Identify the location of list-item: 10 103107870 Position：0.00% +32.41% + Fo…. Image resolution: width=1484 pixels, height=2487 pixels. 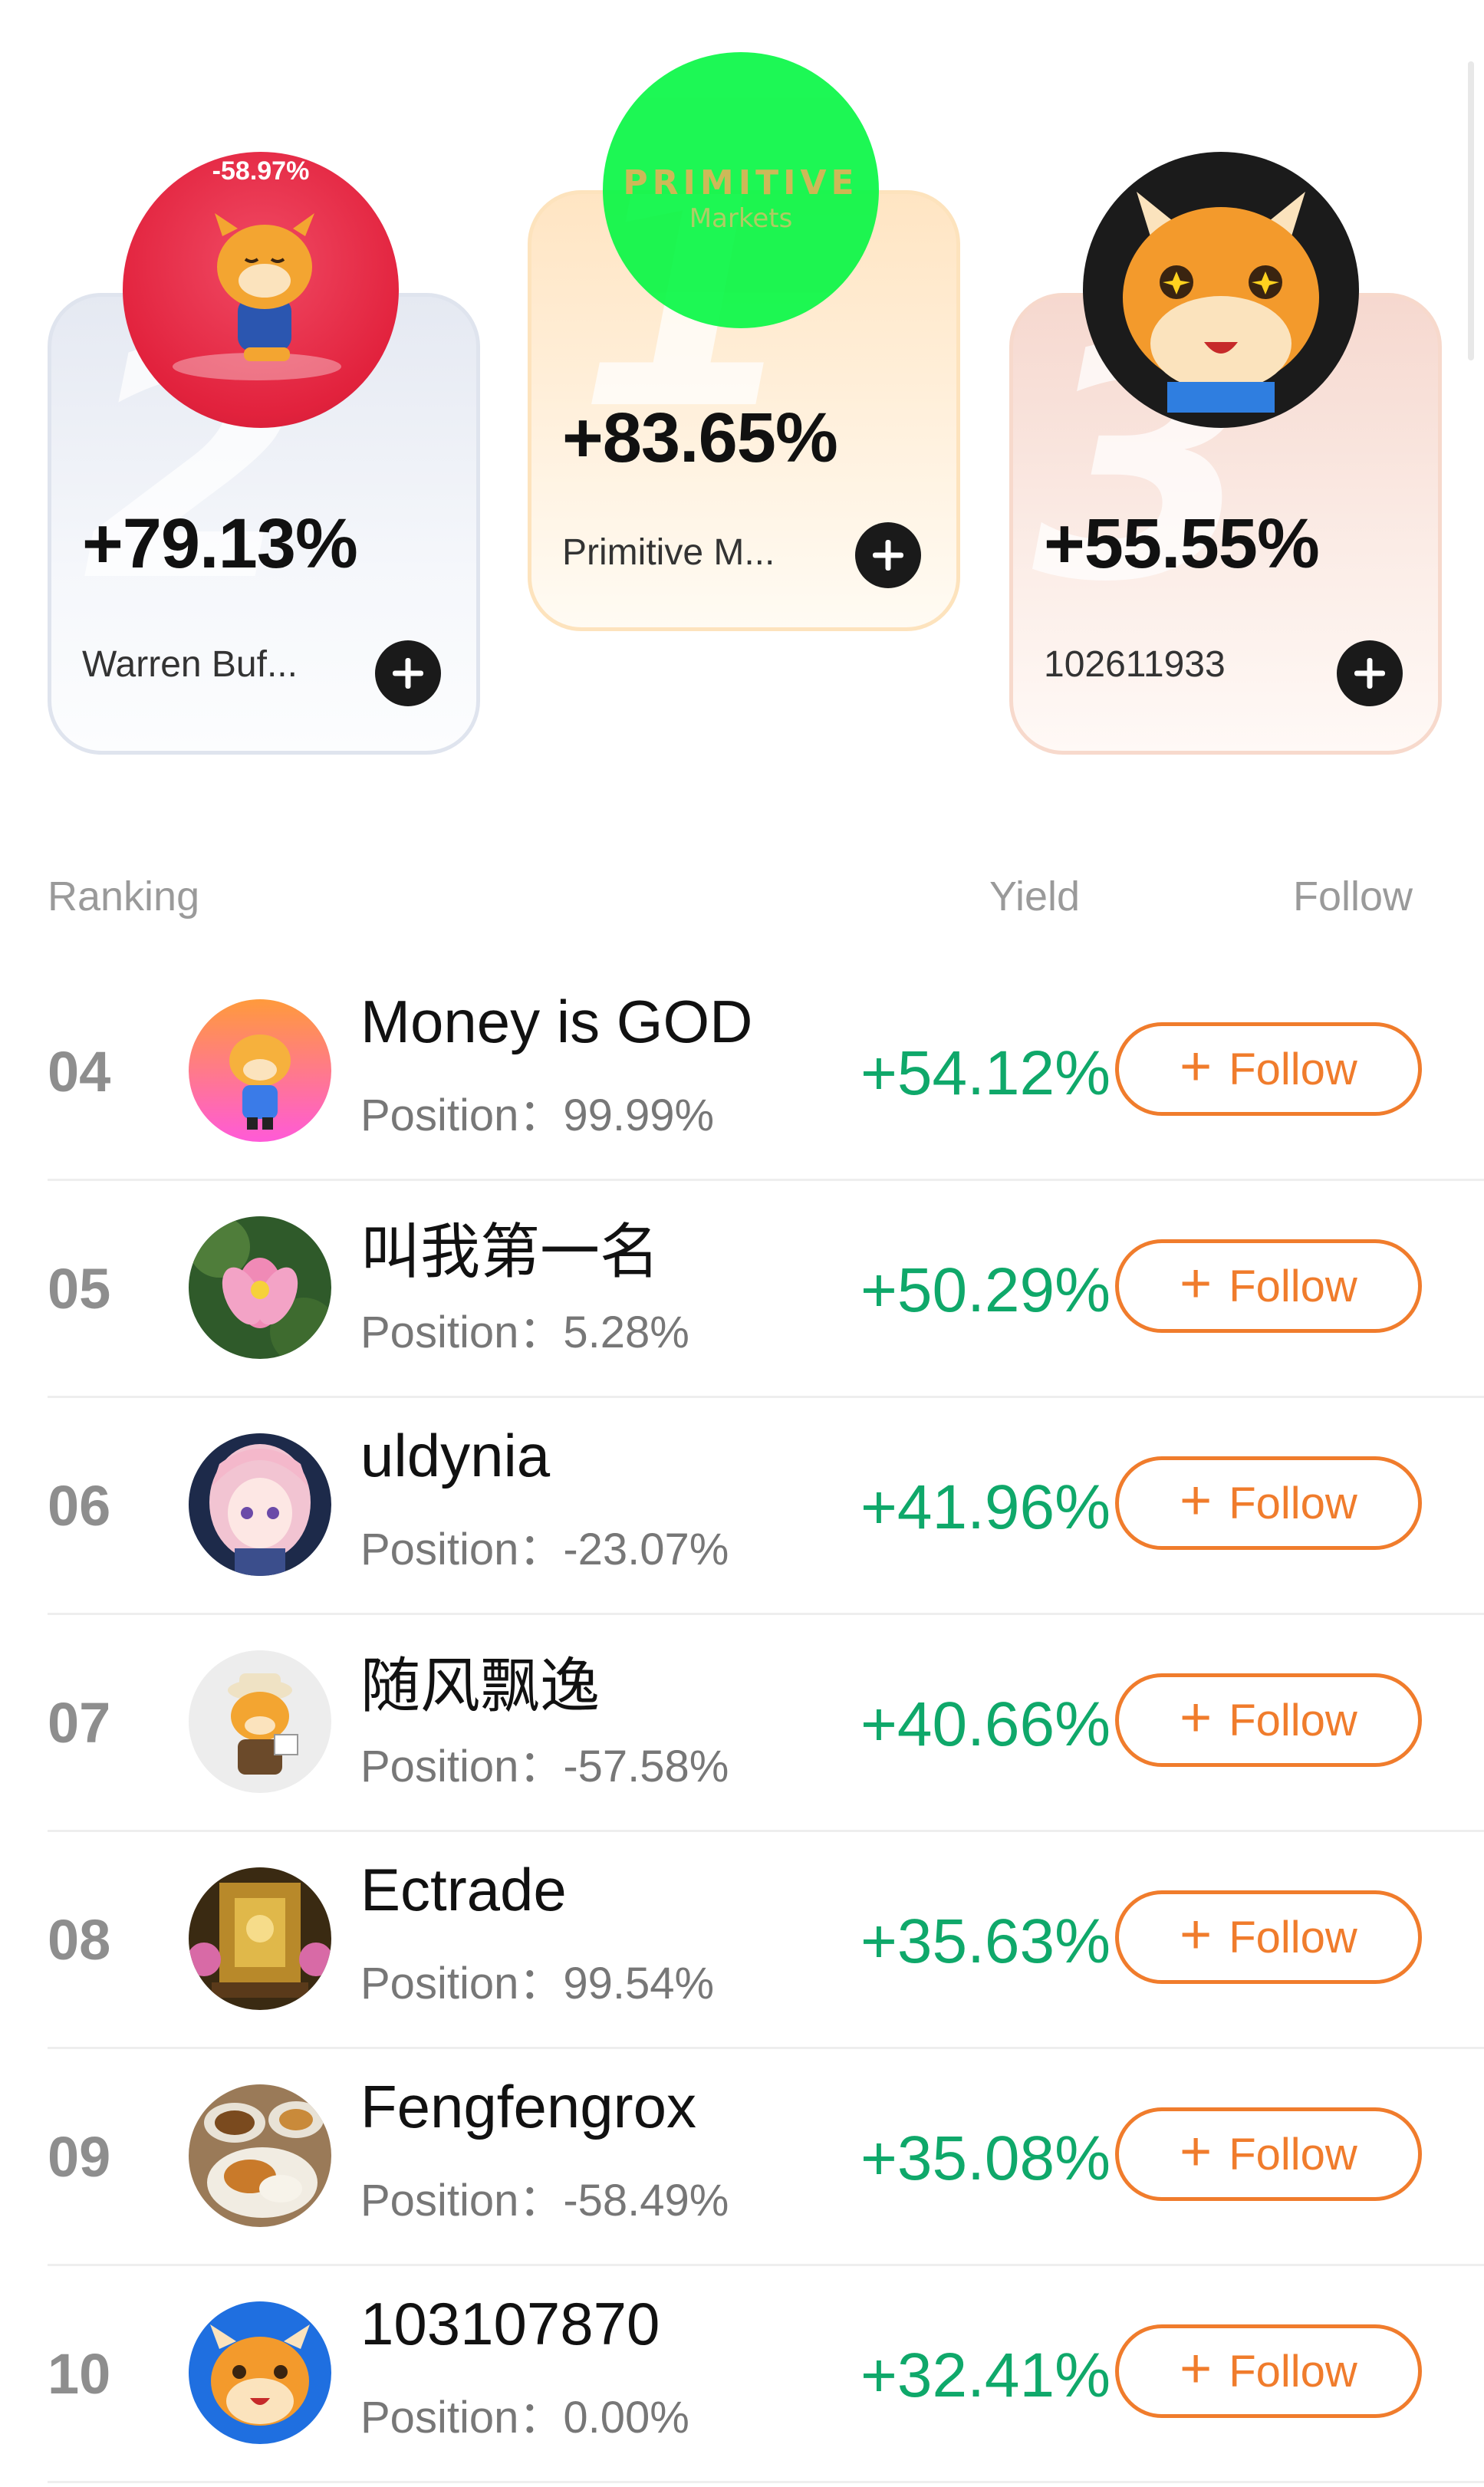
(766, 2374).